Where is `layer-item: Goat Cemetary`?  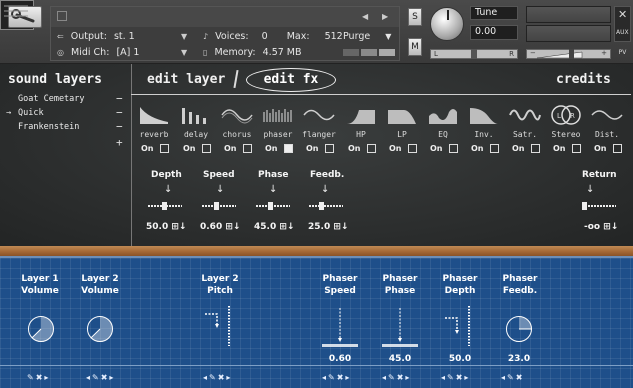
layer-item: Goat Cemetary is located at coordinates (51, 99).